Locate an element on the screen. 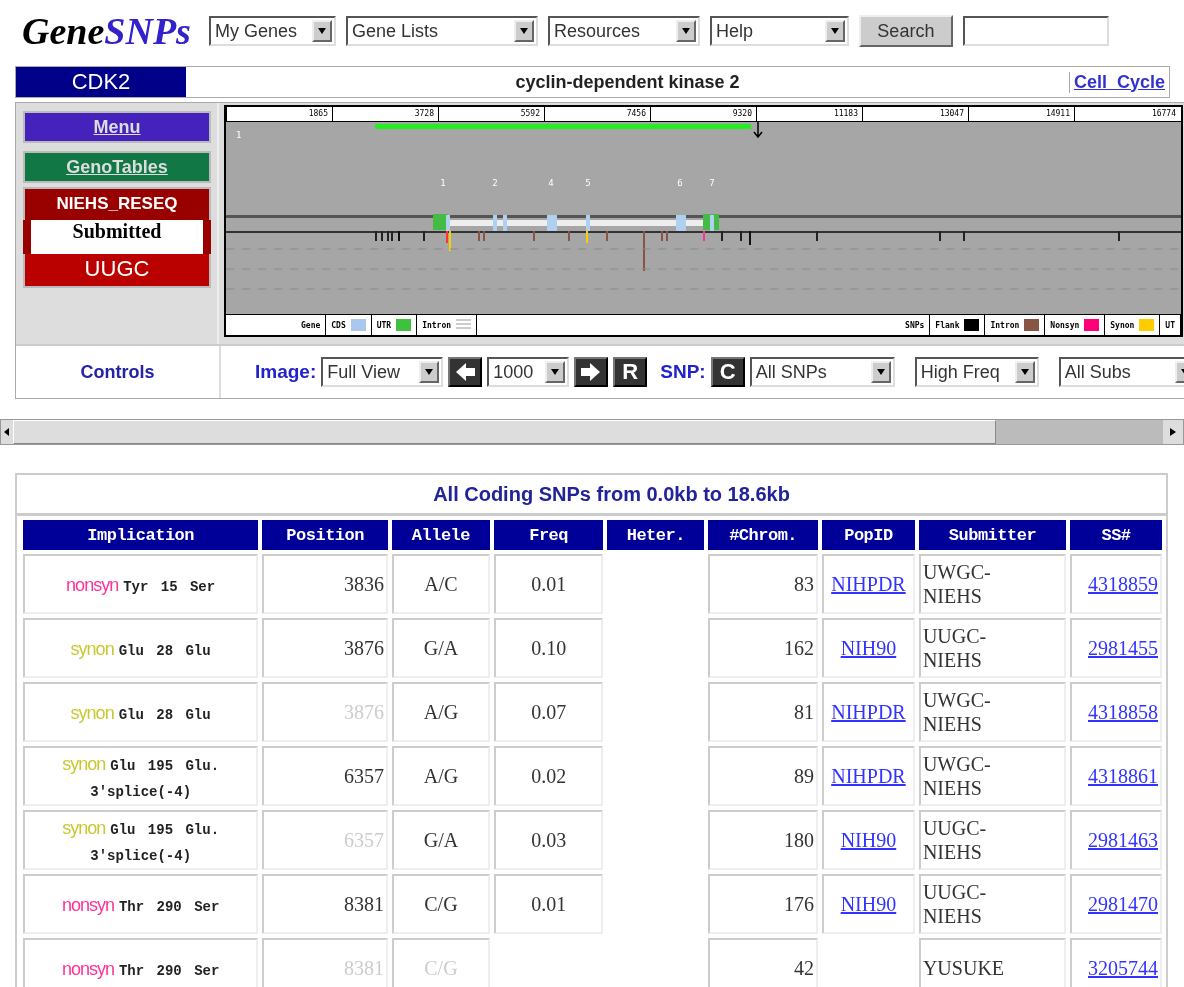 The height and width of the screenshot is (987, 1184). right-arrow-button is located at coordinates (591, 372).